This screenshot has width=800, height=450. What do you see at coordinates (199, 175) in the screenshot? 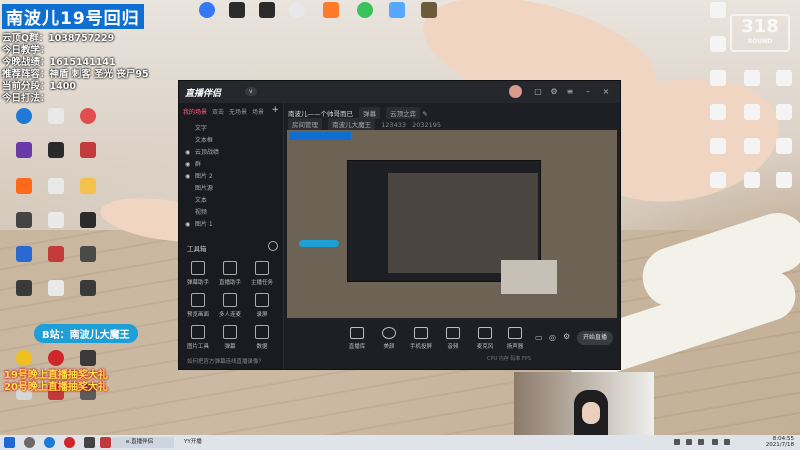
I see `scene-item: ◉ 图片 2` at bounding box center [199, 175].